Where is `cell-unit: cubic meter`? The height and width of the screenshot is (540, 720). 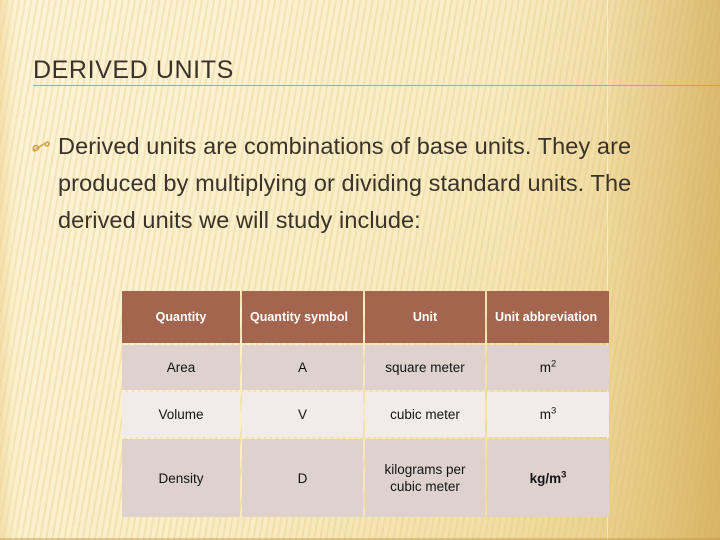 cell-unit: cubic meter is located at coordinates (425, 414).